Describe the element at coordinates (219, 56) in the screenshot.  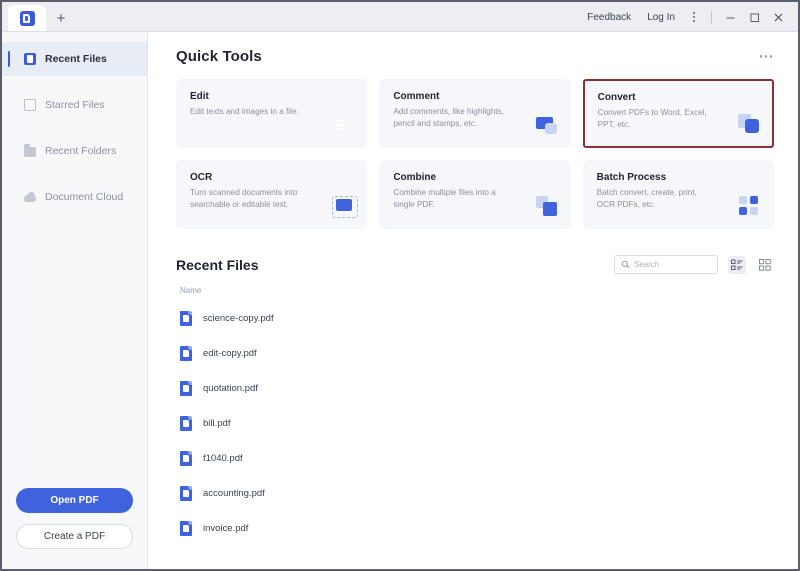
I see `quick-tools-title: Quick Tools` at that location.